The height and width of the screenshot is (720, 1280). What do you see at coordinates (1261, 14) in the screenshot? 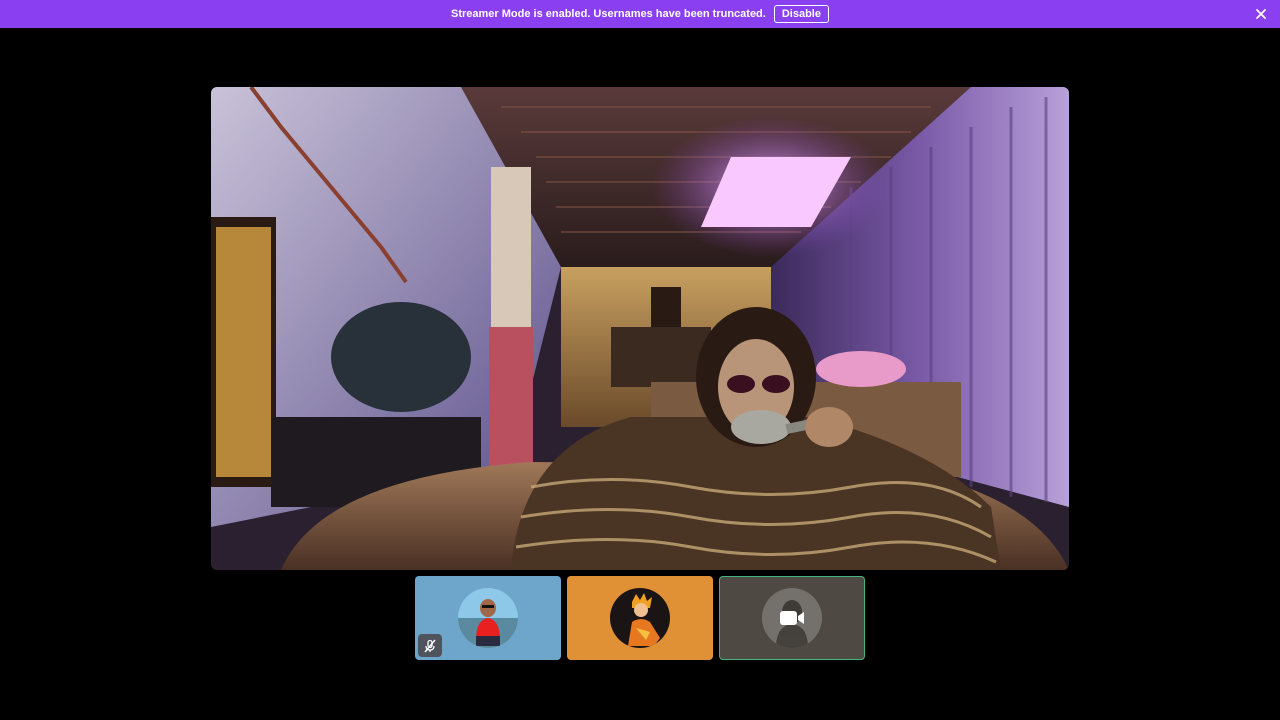
I see `close-icon` at bounding box center [1261, 14].